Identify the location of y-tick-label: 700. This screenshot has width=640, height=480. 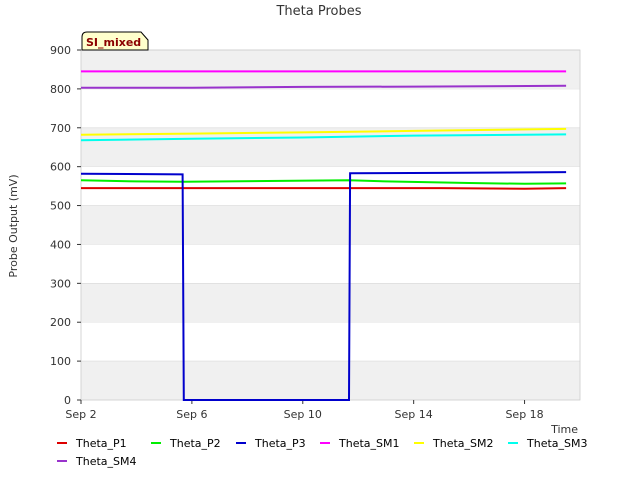
(60, 128).